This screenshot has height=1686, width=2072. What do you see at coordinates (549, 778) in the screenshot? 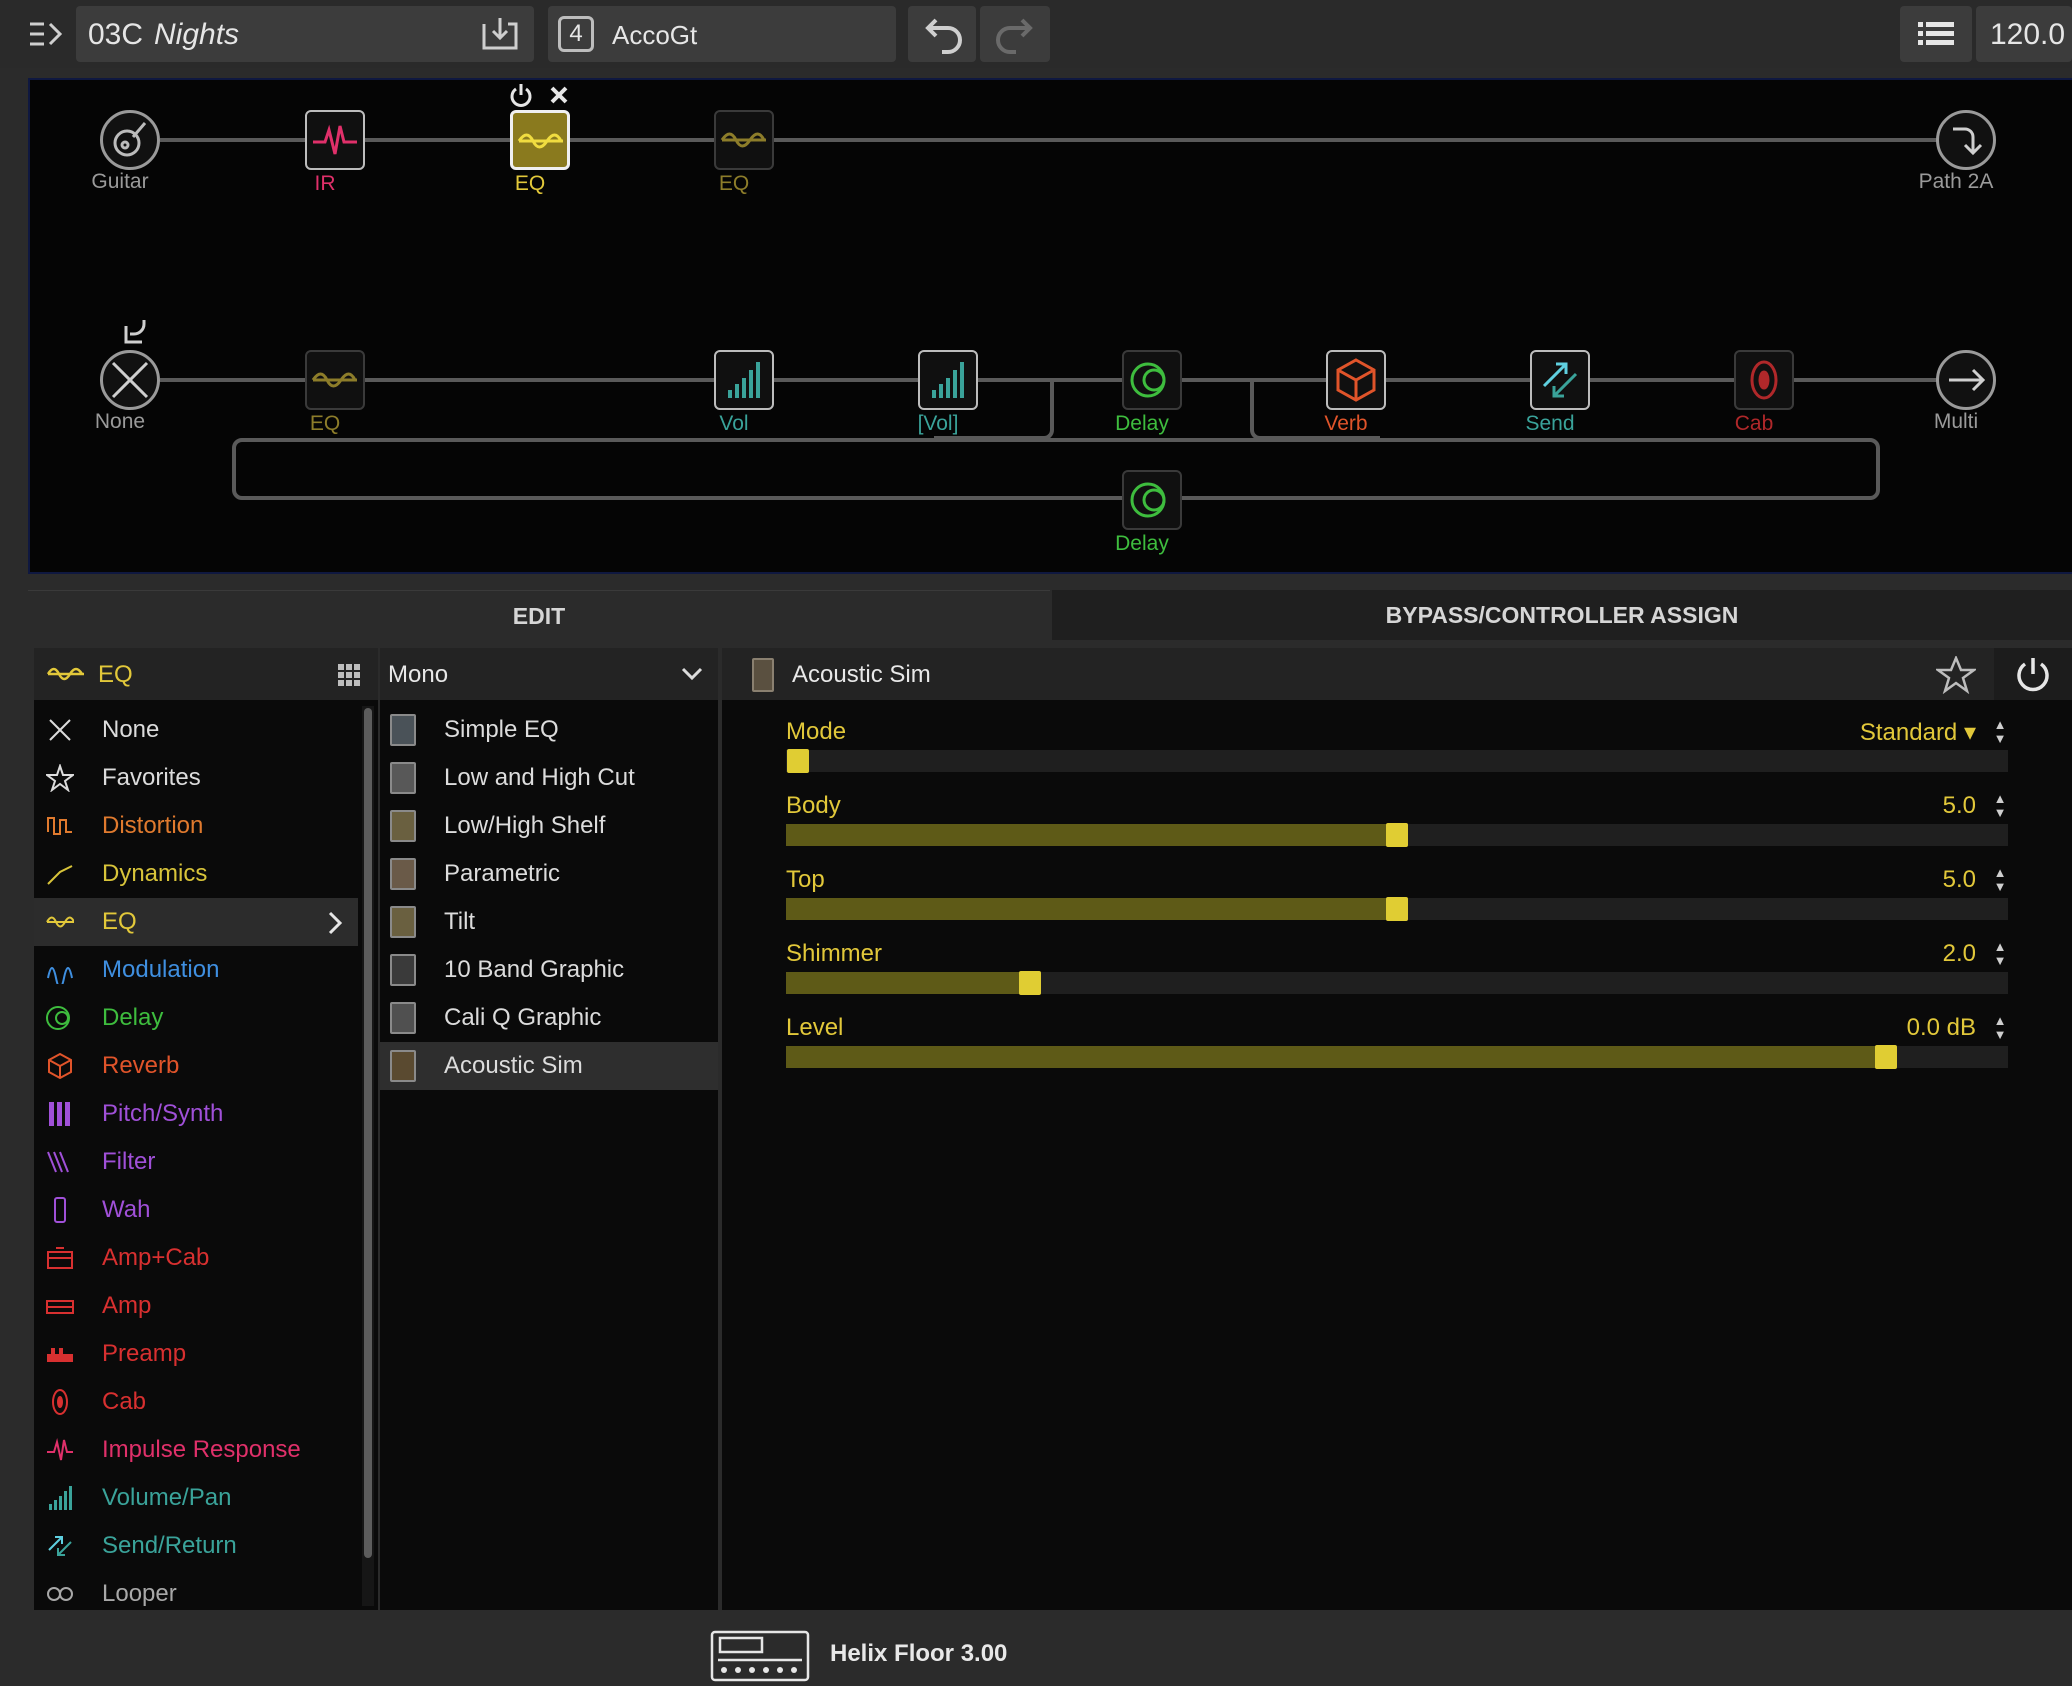
I see `model-item-low-and-high-cut: Low and High Cut` at bounding box center [549, 778].